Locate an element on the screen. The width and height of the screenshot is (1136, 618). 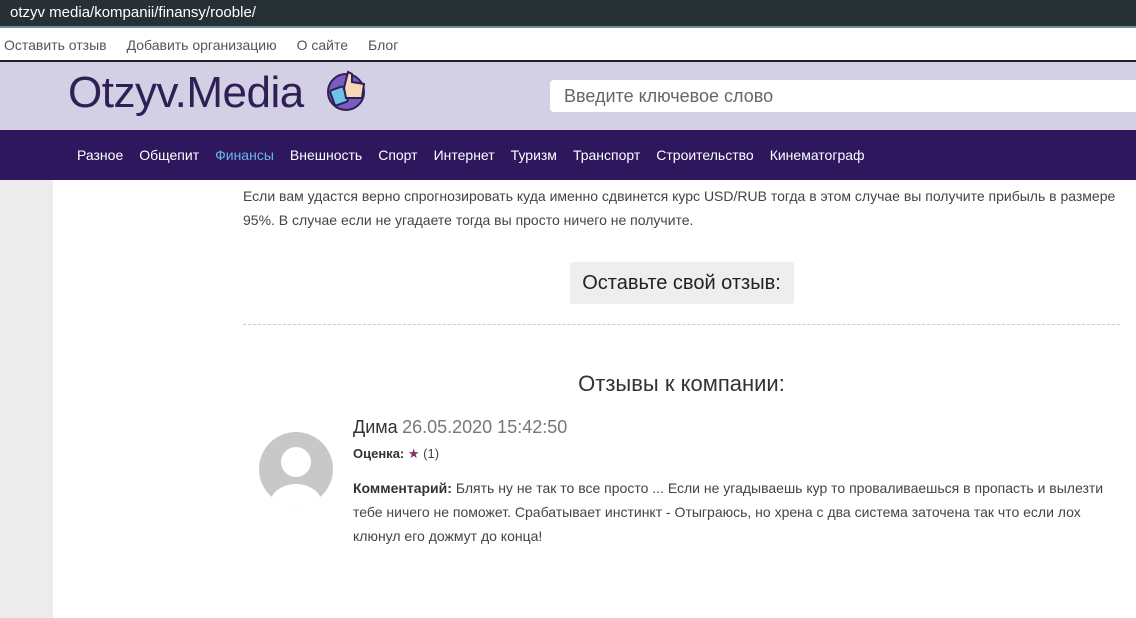
address-bar: otzyv media/kompanii/finansy/rooble/ is located at coordinates (568, 14).